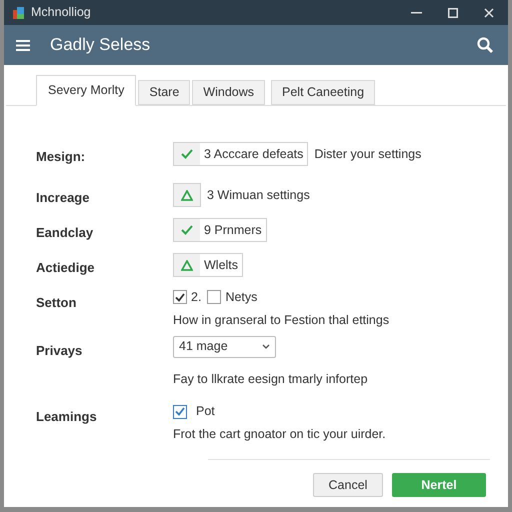 Image resolution: width=512 pixels, height=512 pixels. I want to click on app-icon, so click(18, 12).